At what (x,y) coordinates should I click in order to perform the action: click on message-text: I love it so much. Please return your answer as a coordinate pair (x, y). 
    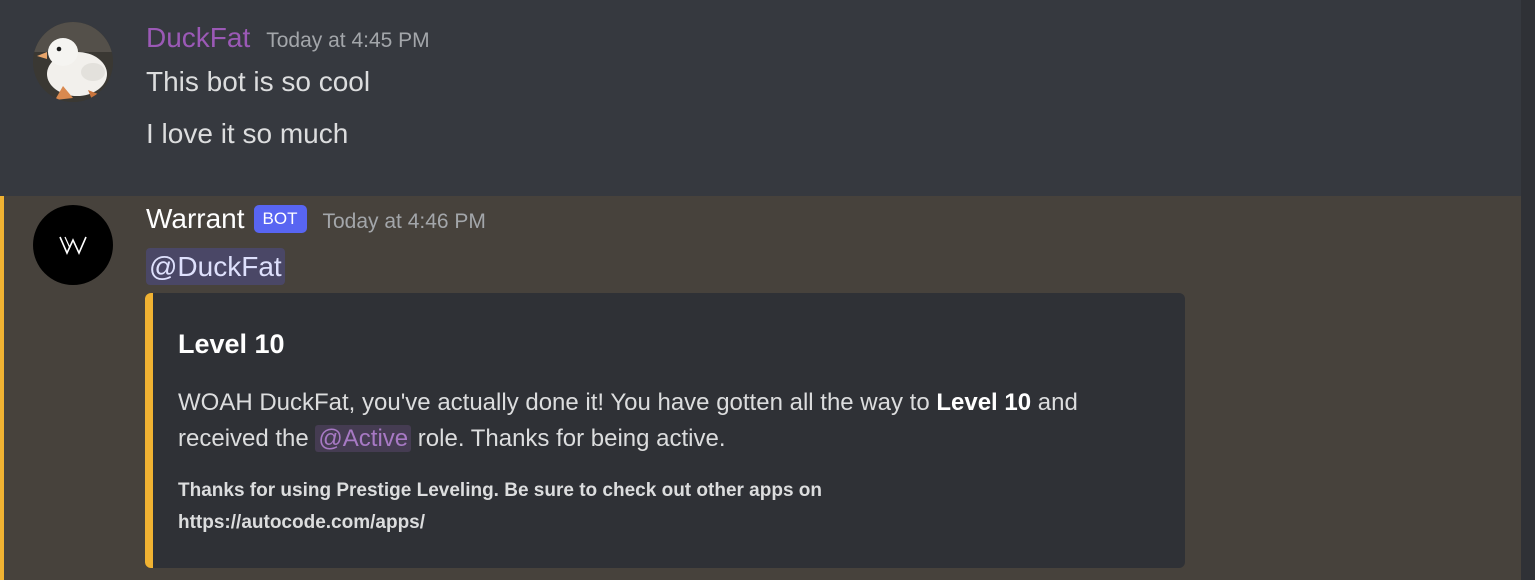
    Looking at the image, I should click on (247, 133).